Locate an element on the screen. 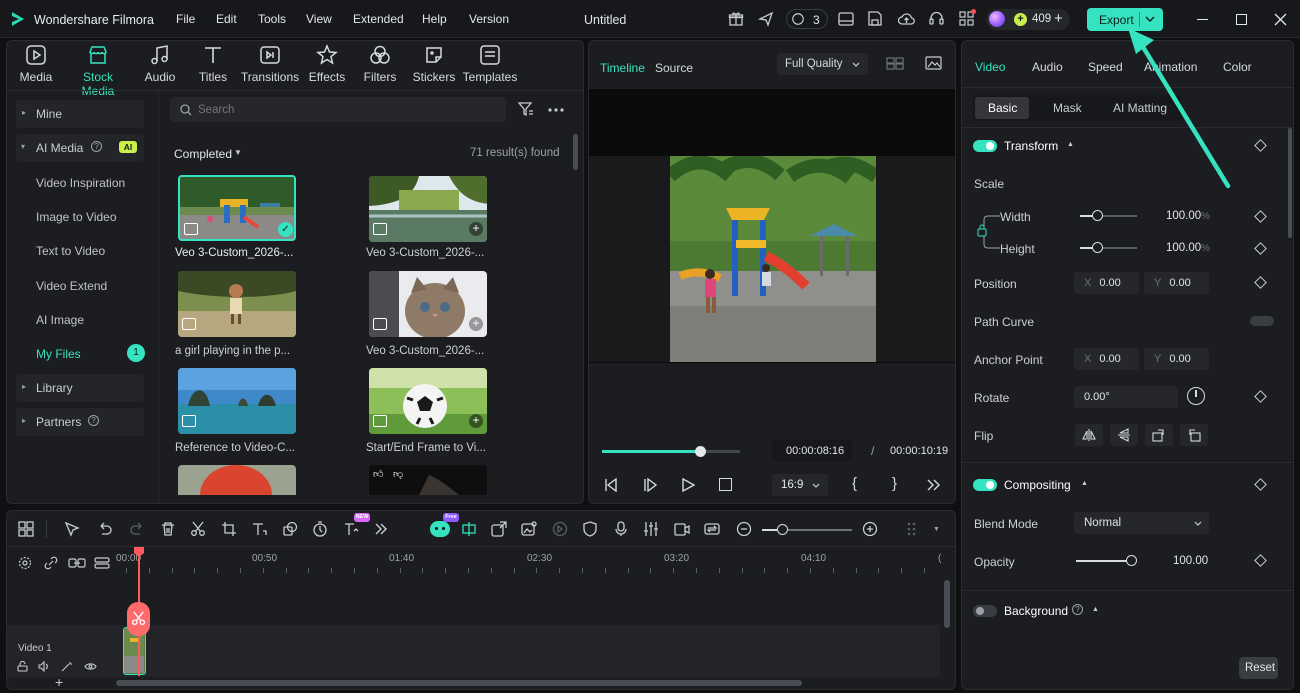  section-compositing: Compositing is located at coordinates (1037, 485).